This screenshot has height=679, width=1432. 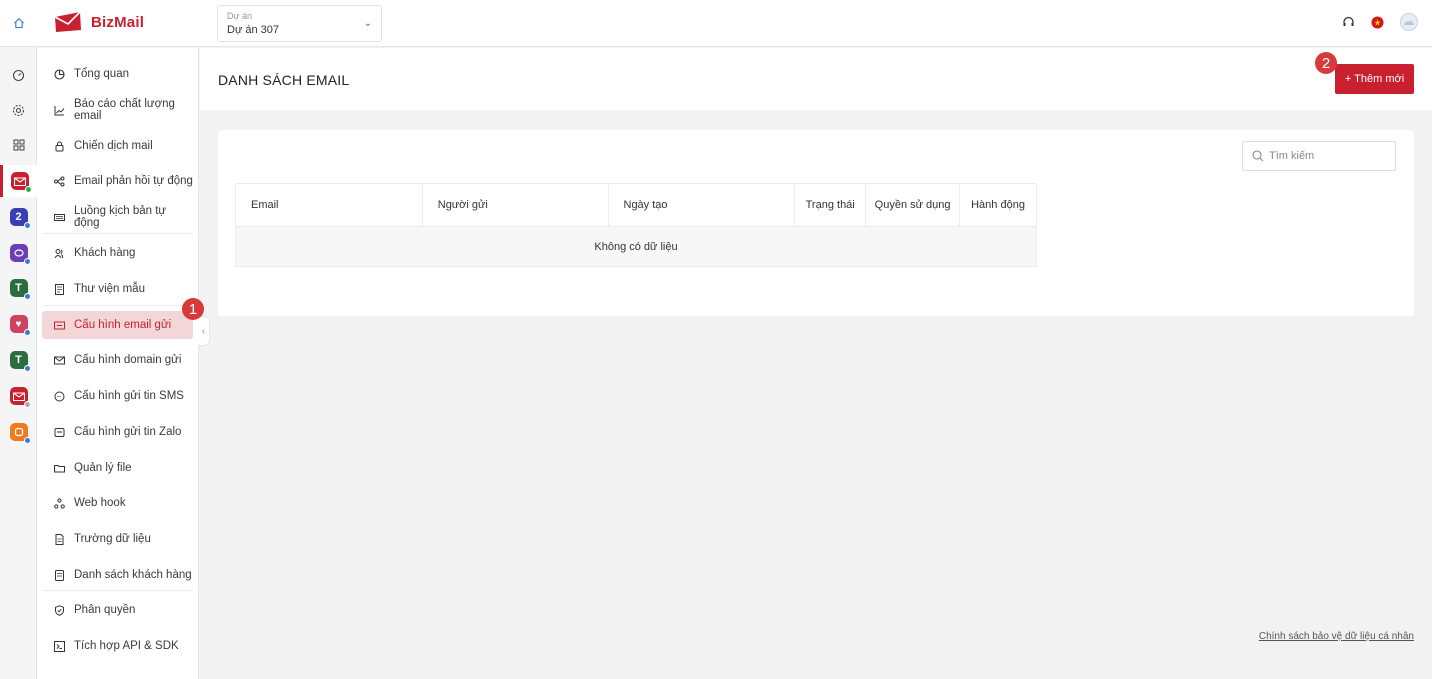 I want to click on rail-app-bizmail, so click(x=18, y=181).